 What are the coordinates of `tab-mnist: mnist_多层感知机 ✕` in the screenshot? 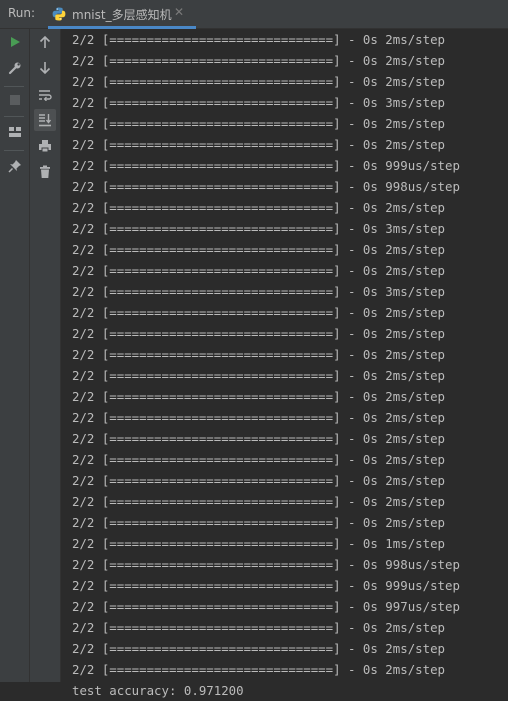 It's located at (122, 14).